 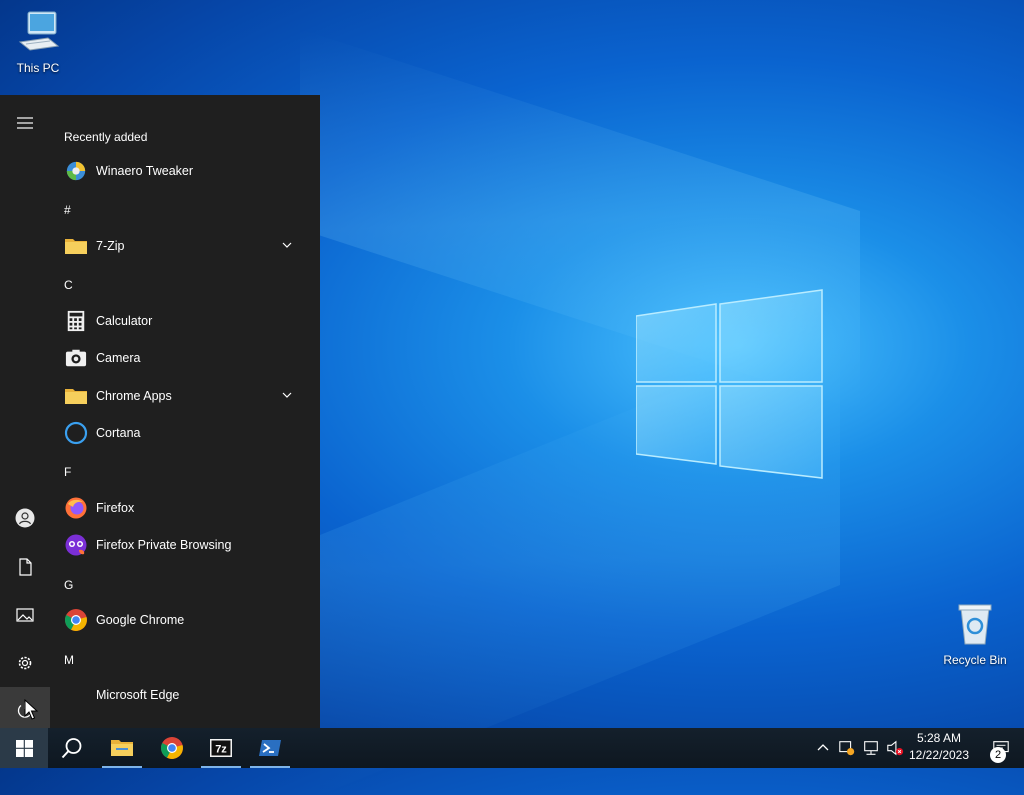 I want to click on app-label: Winaero Tweaker, so click(x=145, y=171).